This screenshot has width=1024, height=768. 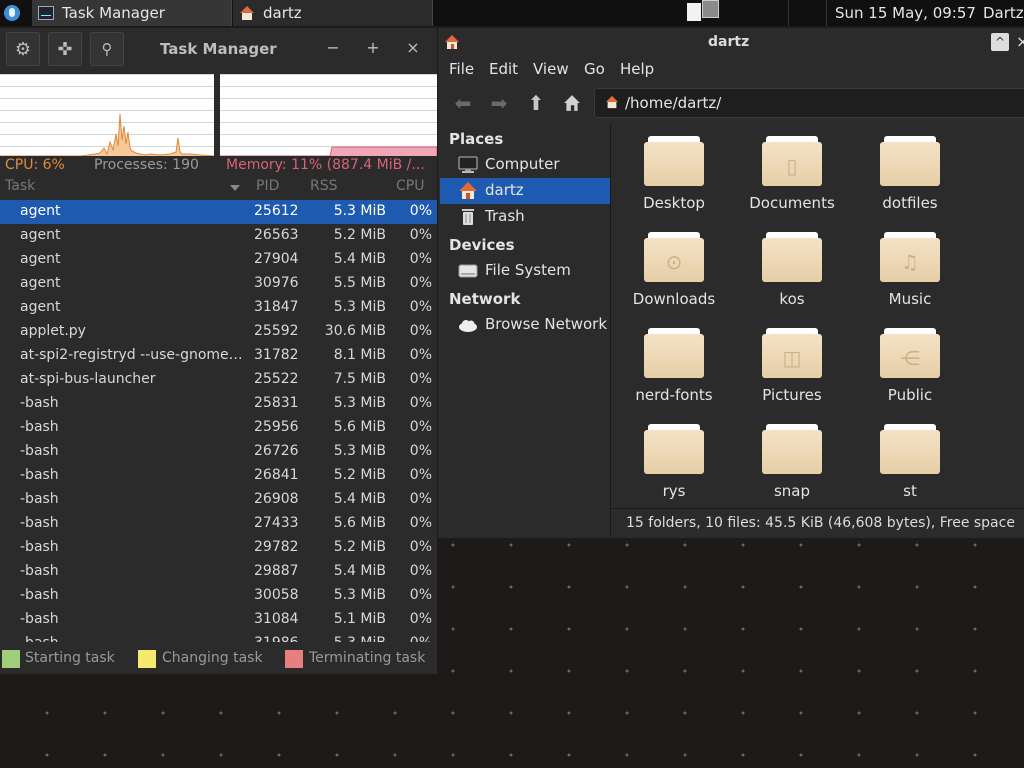 What do you see at coordinates (792, 361) in the screenshot?
I see `folder-item: ◫ Pictures` at bounding box center [792, 361].